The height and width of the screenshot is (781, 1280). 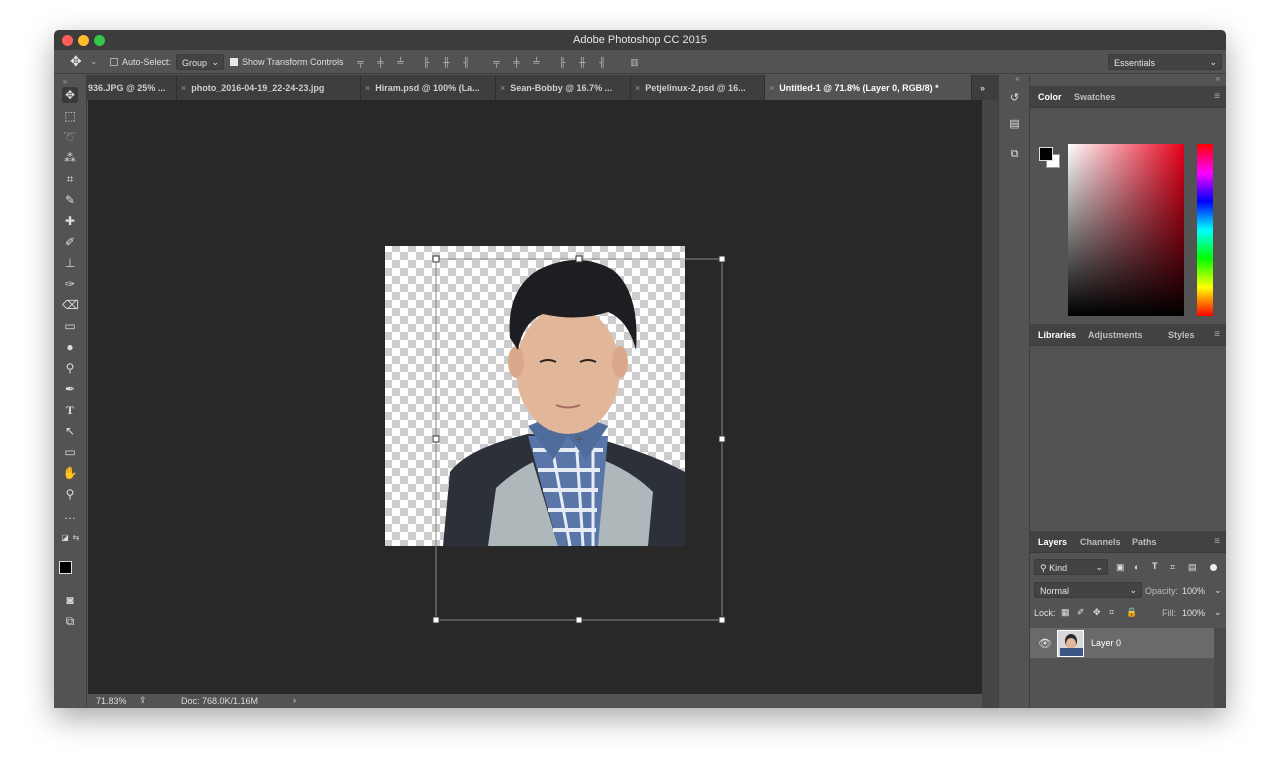 I want to click on brush-tool-icon: ✐, so click(x=70, y=242).